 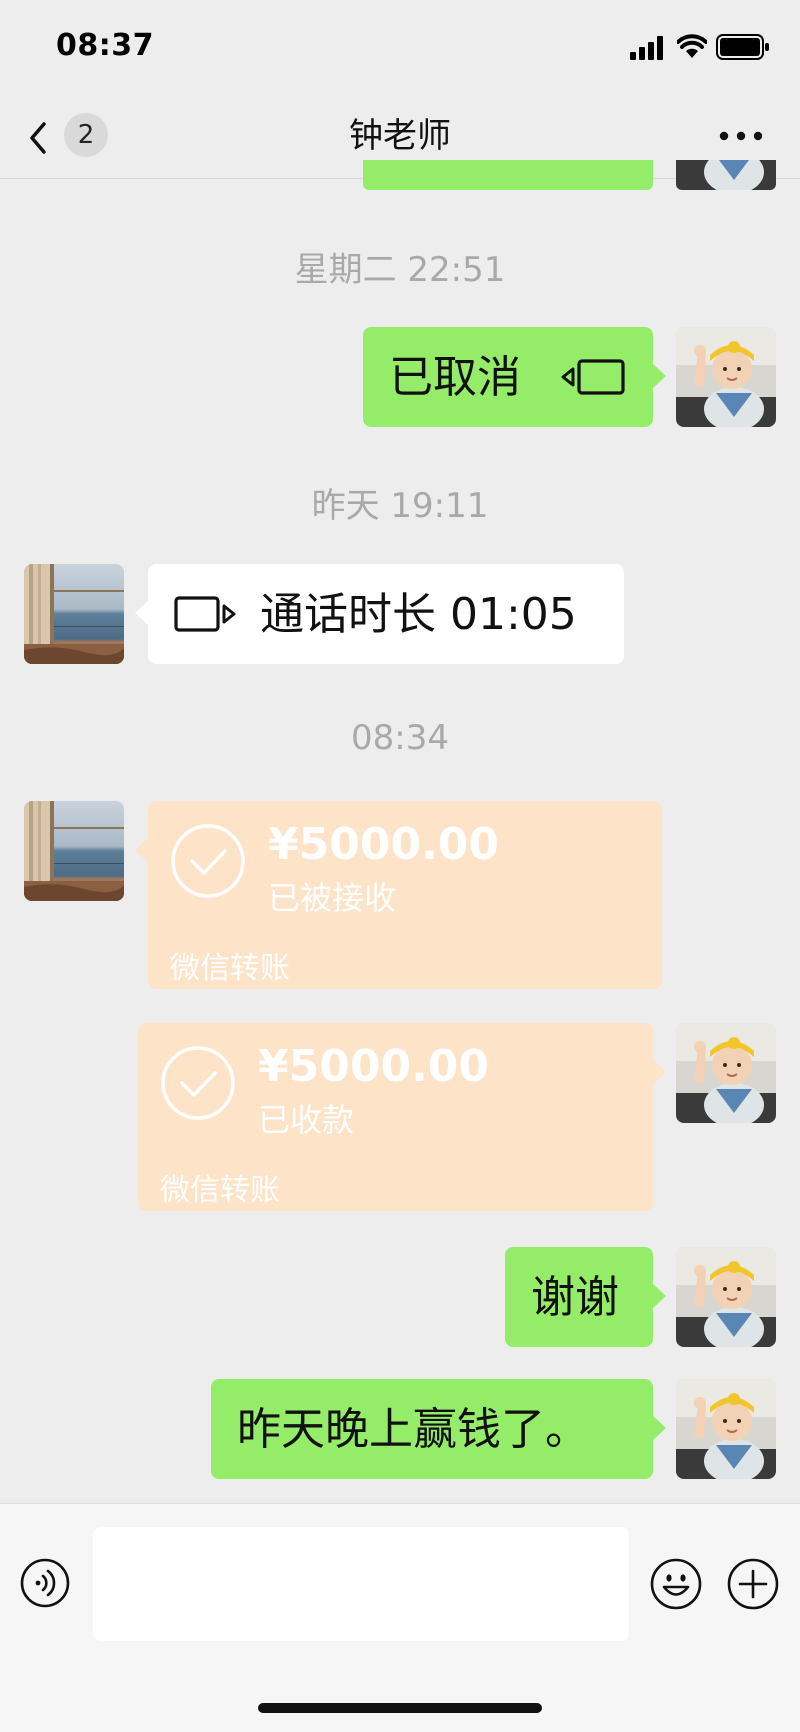 What do you see at coordinates (646, 48) in the screenshot?
I see `signal-icon` at bounding box center [646, 48].